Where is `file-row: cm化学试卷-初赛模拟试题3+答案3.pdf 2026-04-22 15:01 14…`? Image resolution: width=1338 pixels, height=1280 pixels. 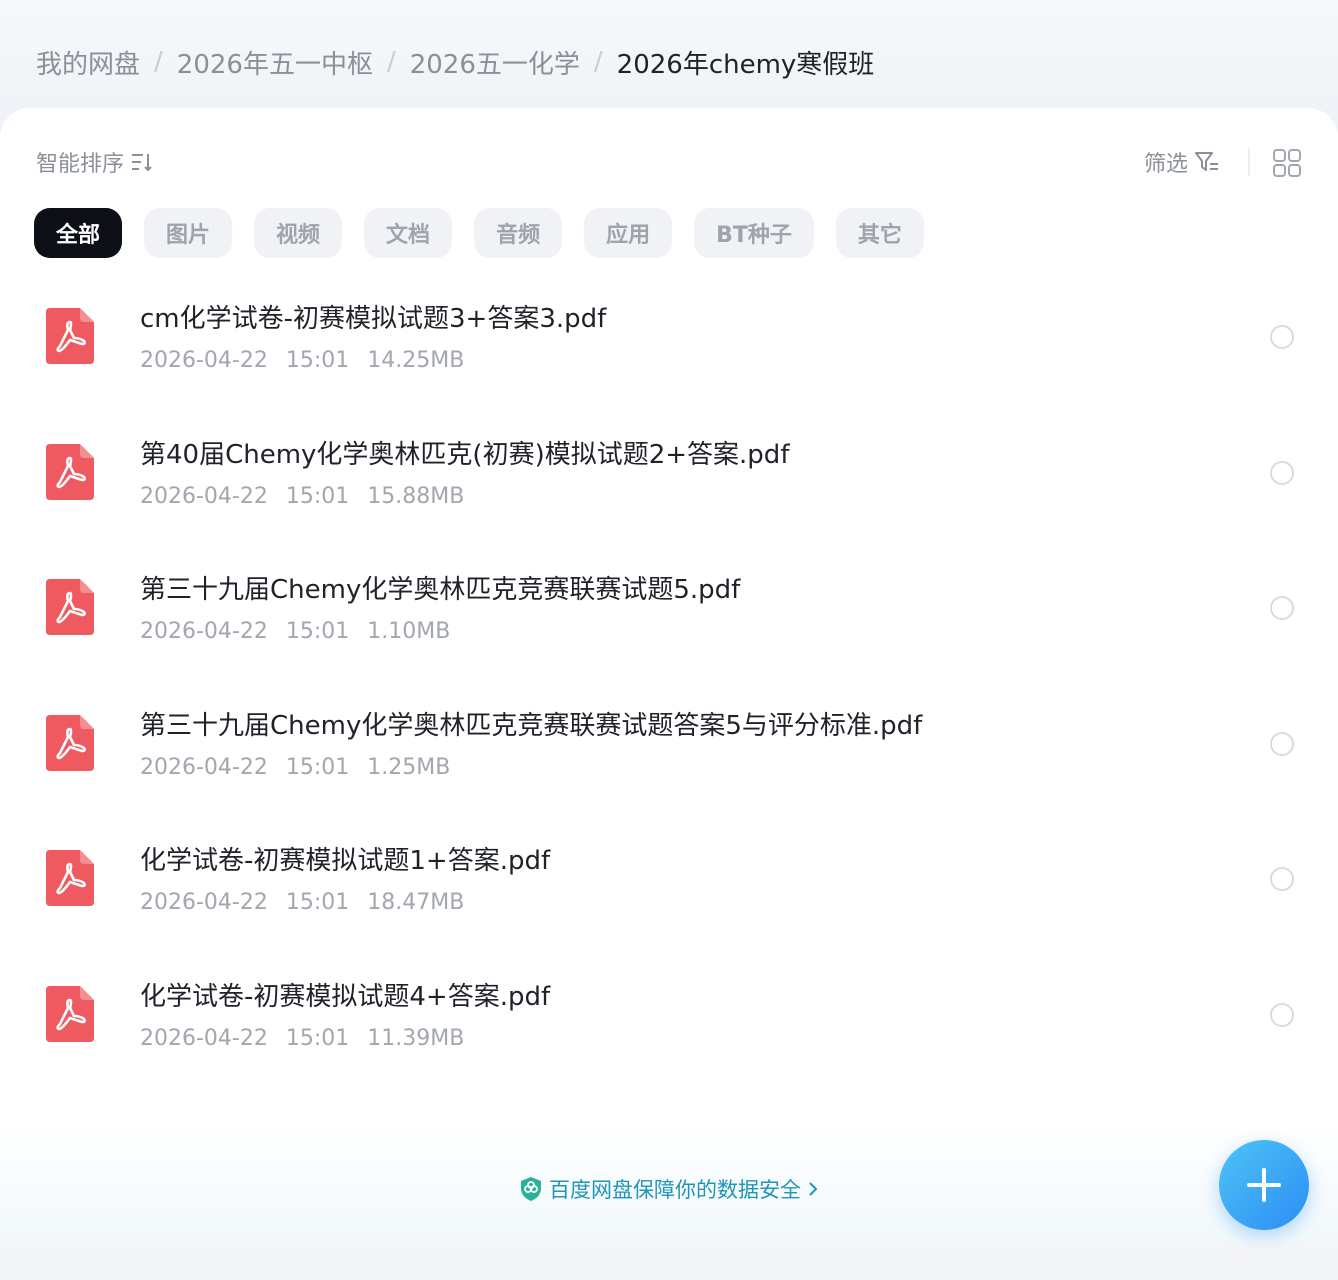 file-row: cm化学试卷-初赛模拟试题3+答案3.pdf 2026-04-22 15:01 14… is located at coordinates (669, 344).